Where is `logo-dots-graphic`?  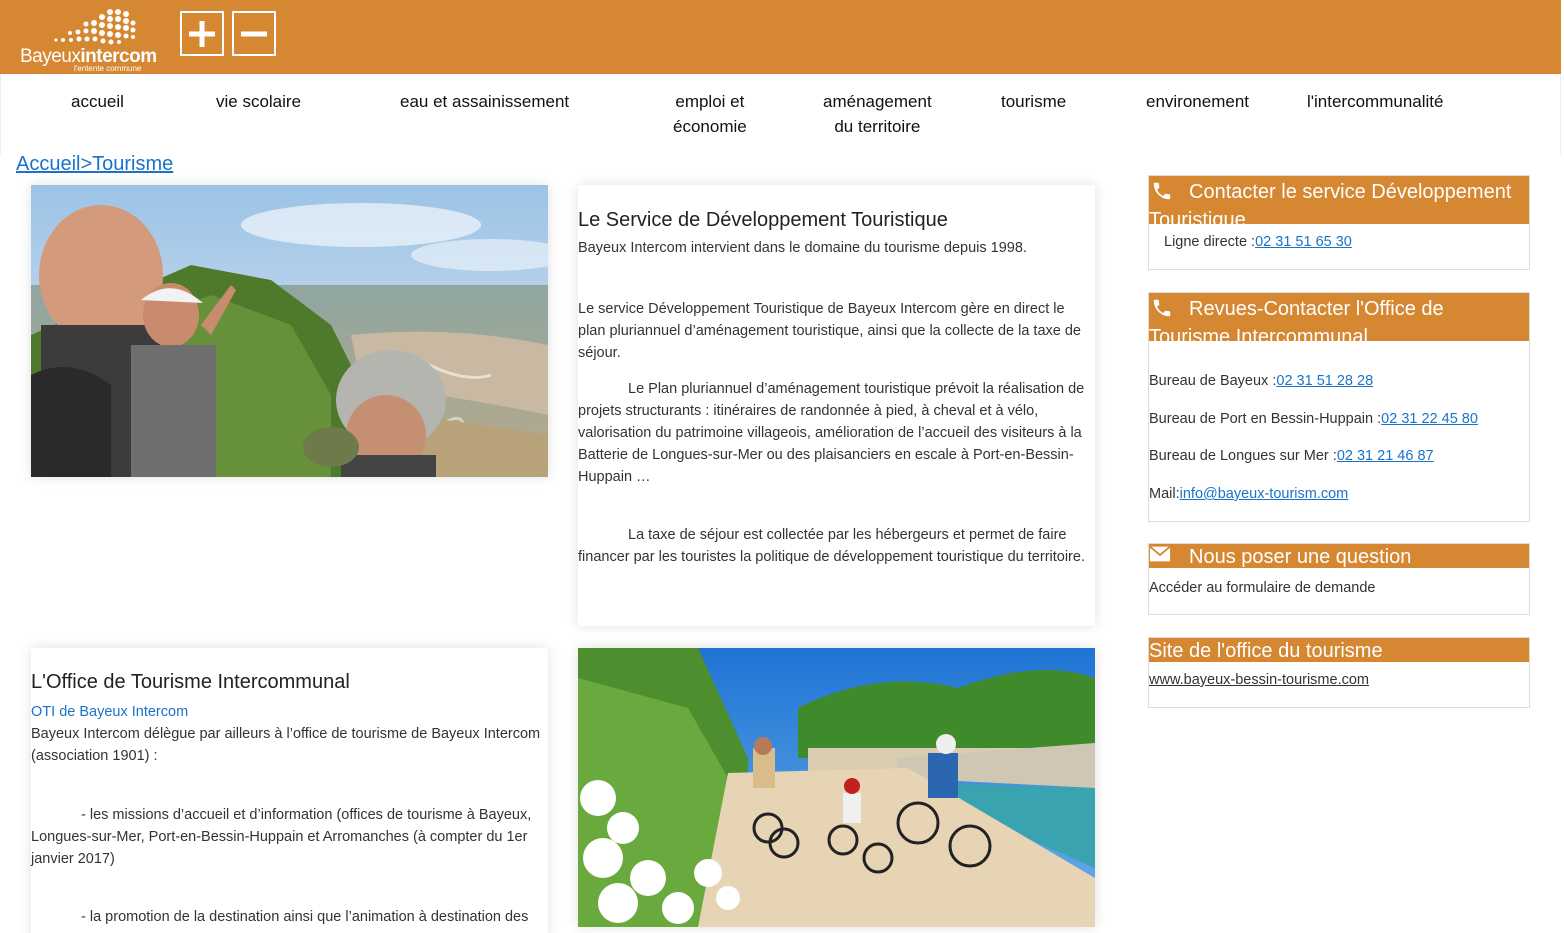 logo-dots-graphic is located at coordinates (95, 27).